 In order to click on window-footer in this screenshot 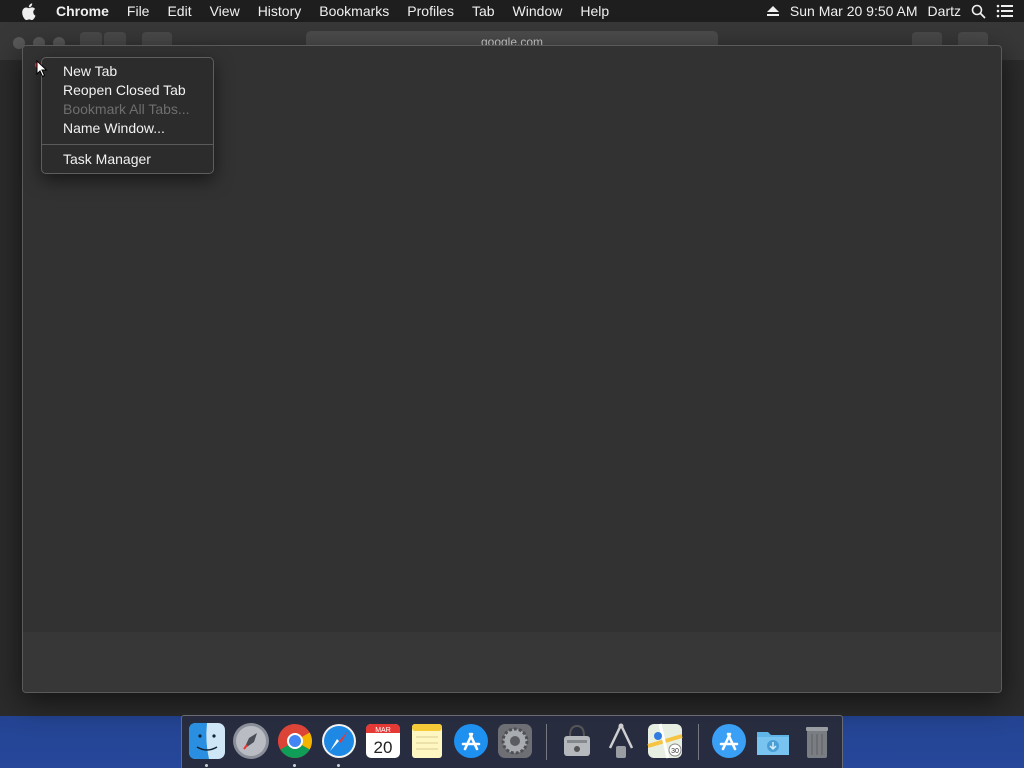, I will do `click(512, 662)`.